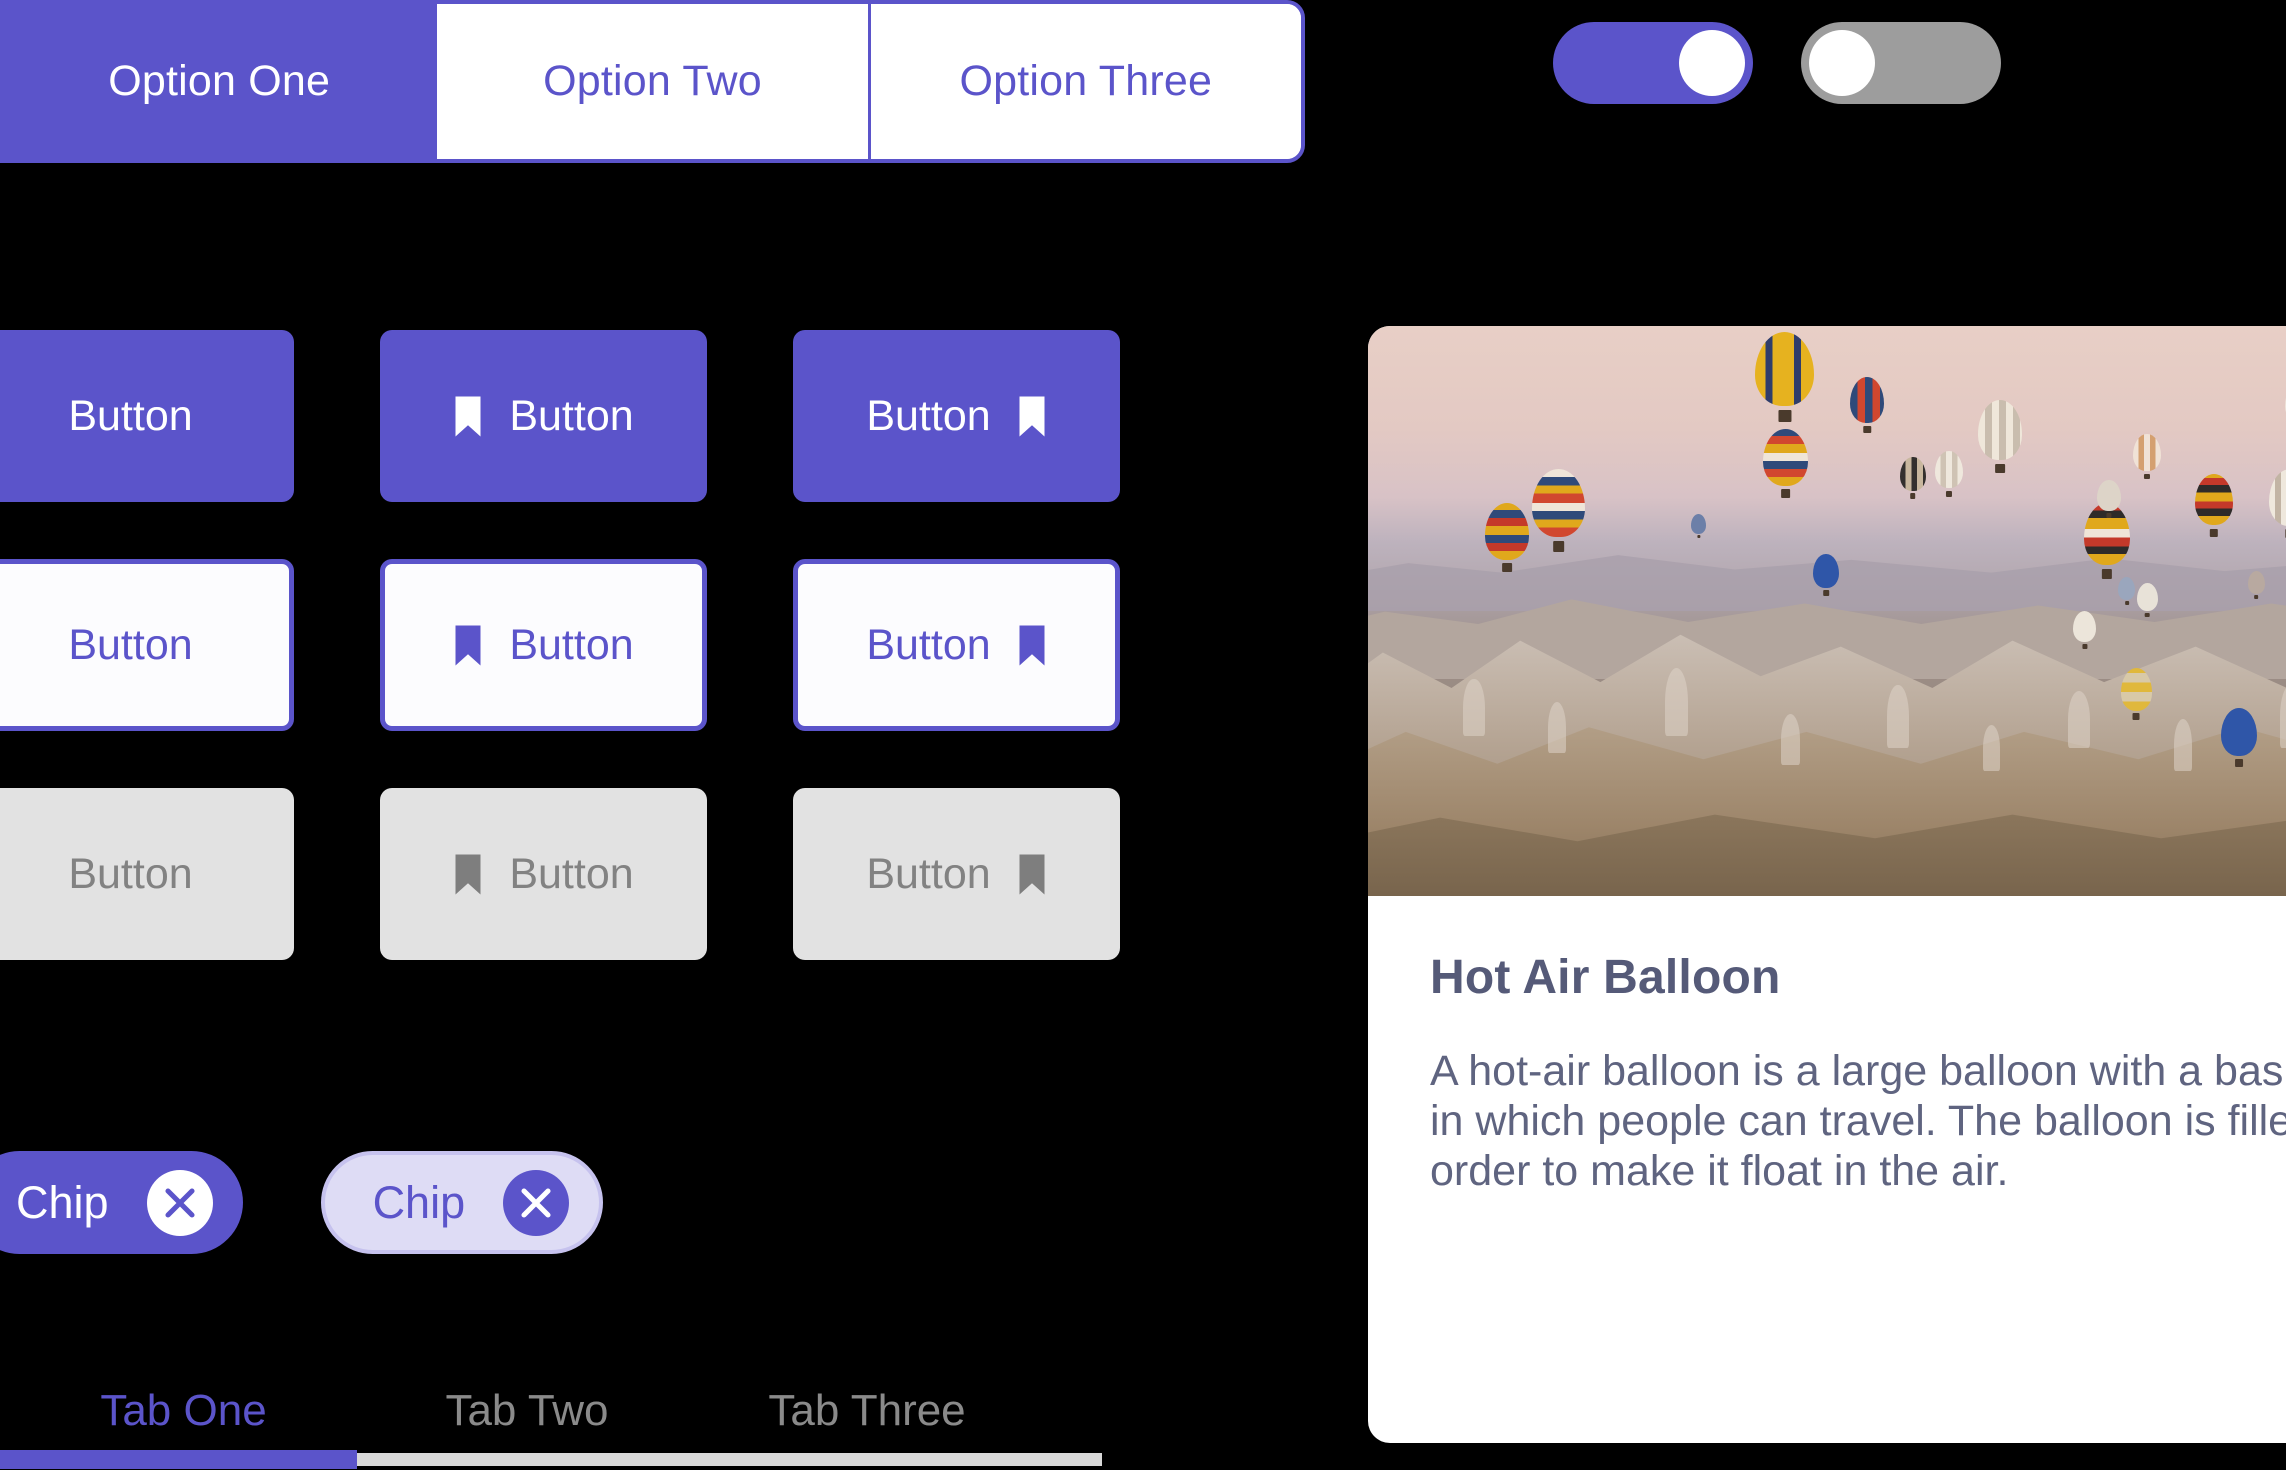  I want to click on tab-two: Tab Two, so click(527, 1411).